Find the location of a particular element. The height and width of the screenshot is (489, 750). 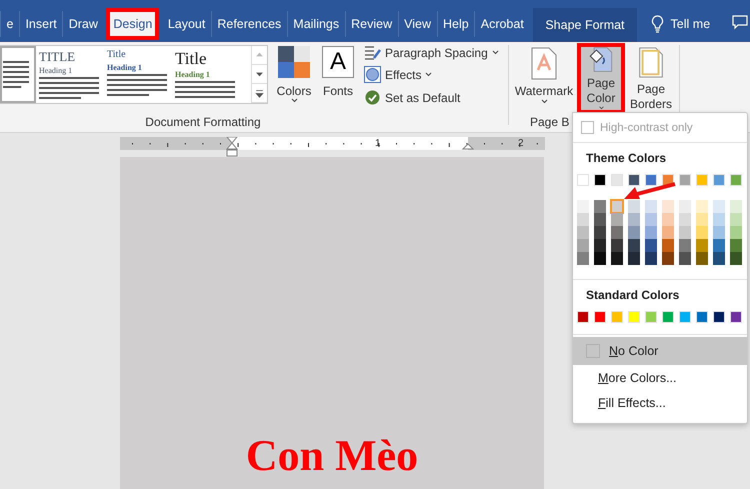

colors-button: Colors is located at coordinates (294, 80).